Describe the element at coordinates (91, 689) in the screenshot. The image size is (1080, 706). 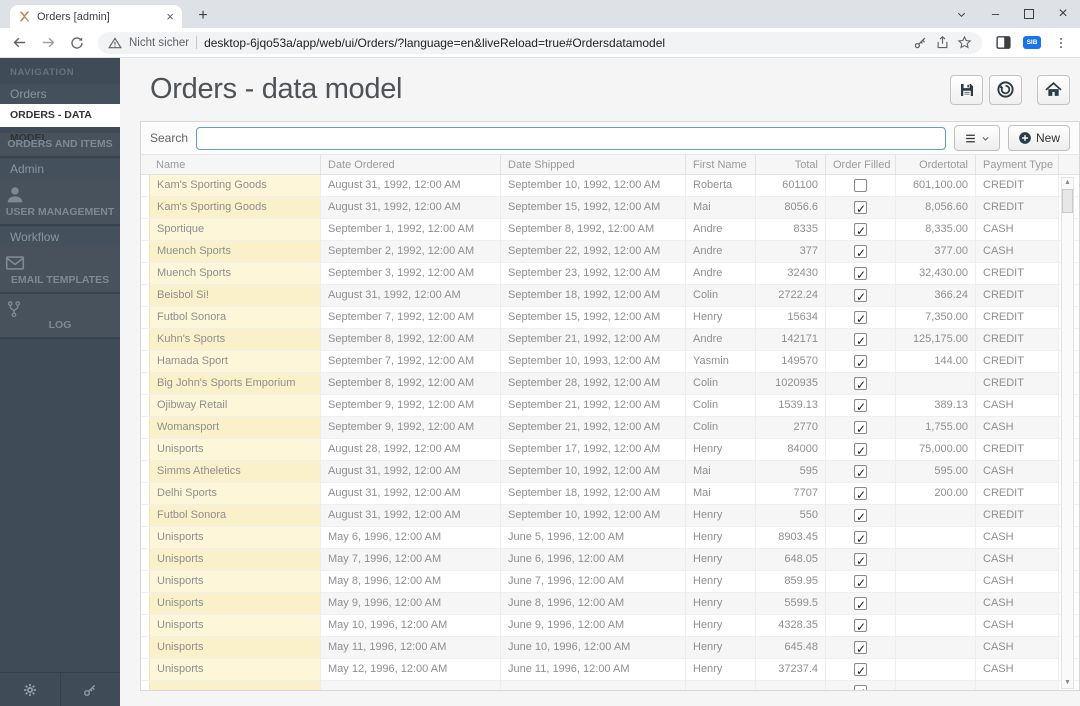
I see `key-button` at that location.